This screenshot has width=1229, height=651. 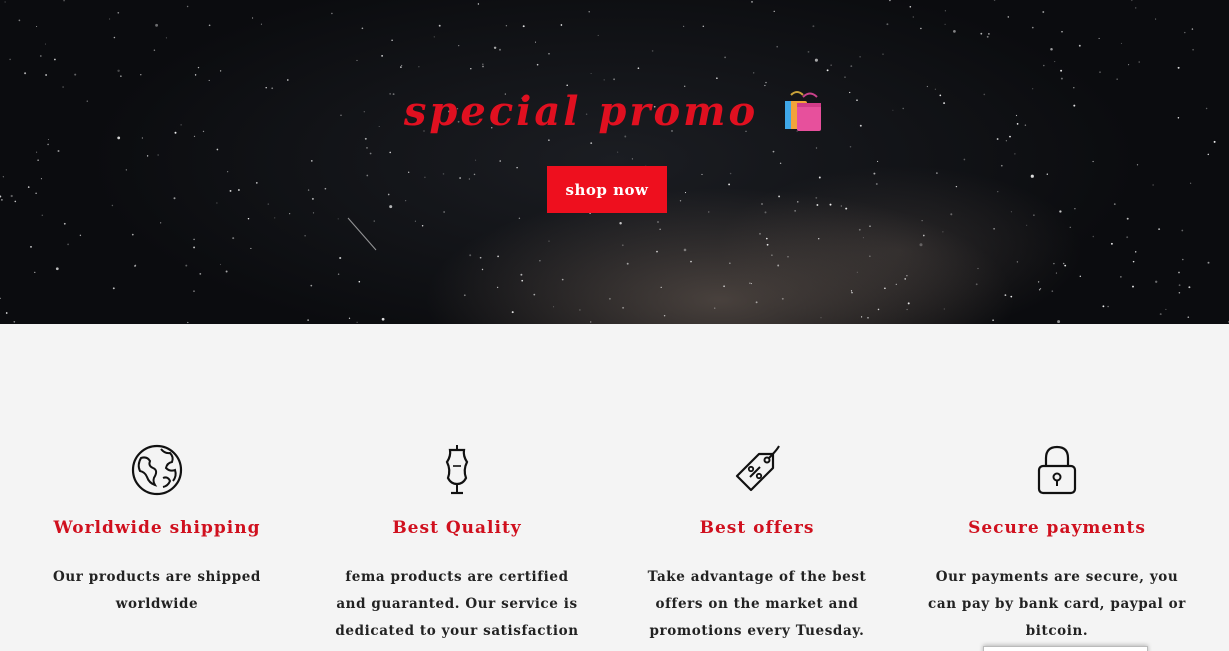 I want to click on dress-mannequin-icon, so click(x=457, y=470).